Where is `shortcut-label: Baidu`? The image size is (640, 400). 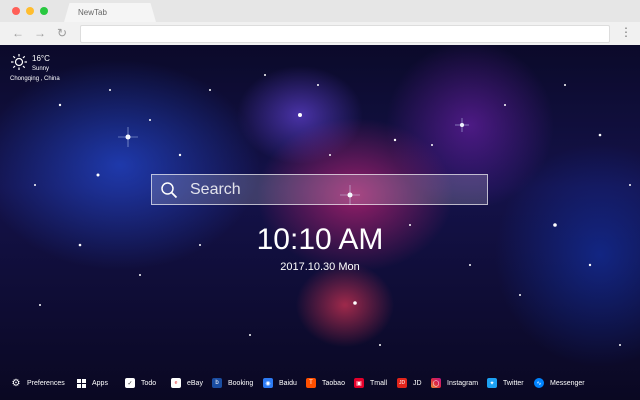 shortcut-label: Baidu is located at coordinates (288, 383).